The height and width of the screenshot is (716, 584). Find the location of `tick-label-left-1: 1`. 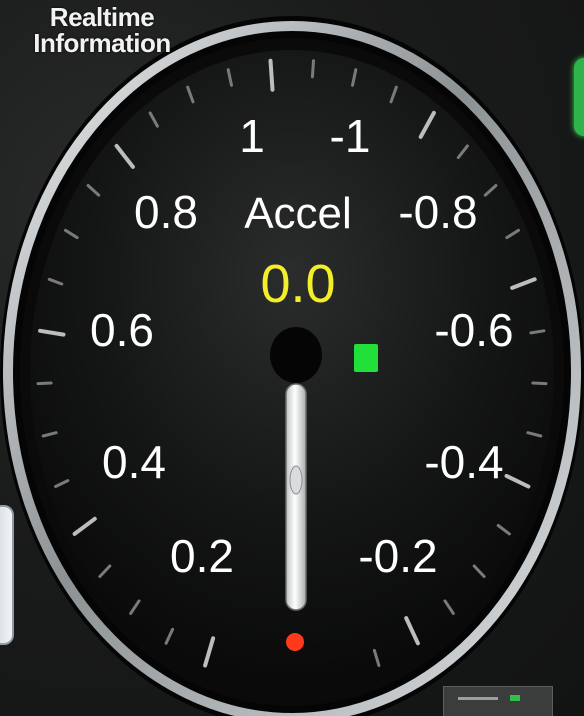

tick-label-left-1: 1 is located at coordinates (252, 136).